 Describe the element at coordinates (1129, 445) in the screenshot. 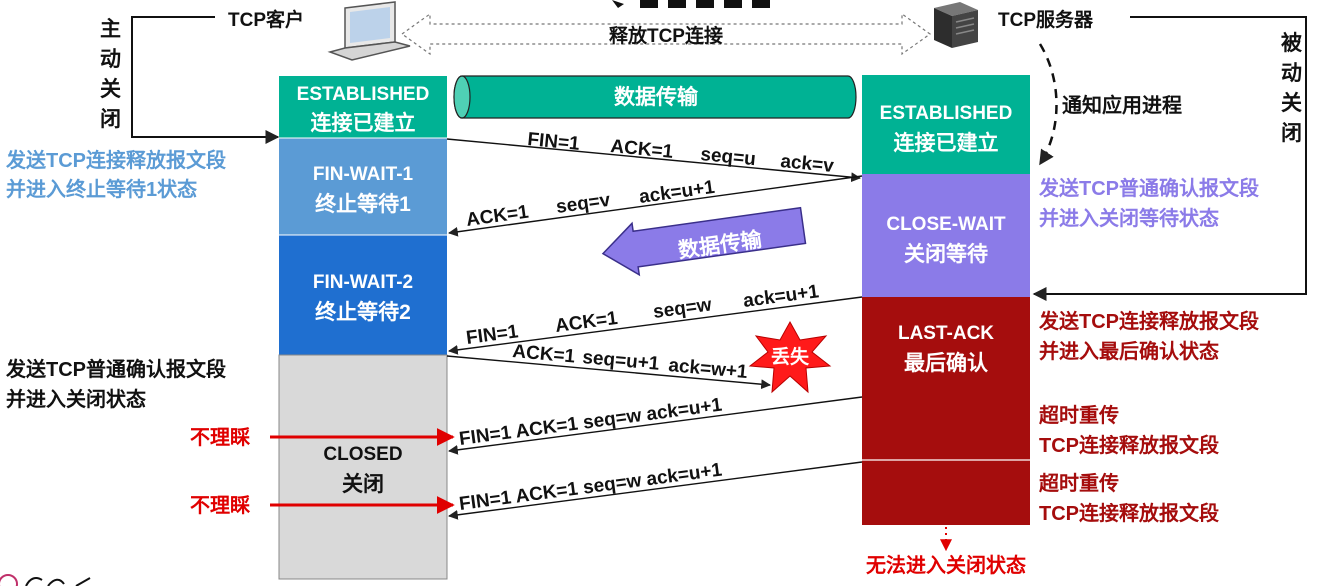

I see `retrans-note-2: TCP连接释放报文段` at that location.